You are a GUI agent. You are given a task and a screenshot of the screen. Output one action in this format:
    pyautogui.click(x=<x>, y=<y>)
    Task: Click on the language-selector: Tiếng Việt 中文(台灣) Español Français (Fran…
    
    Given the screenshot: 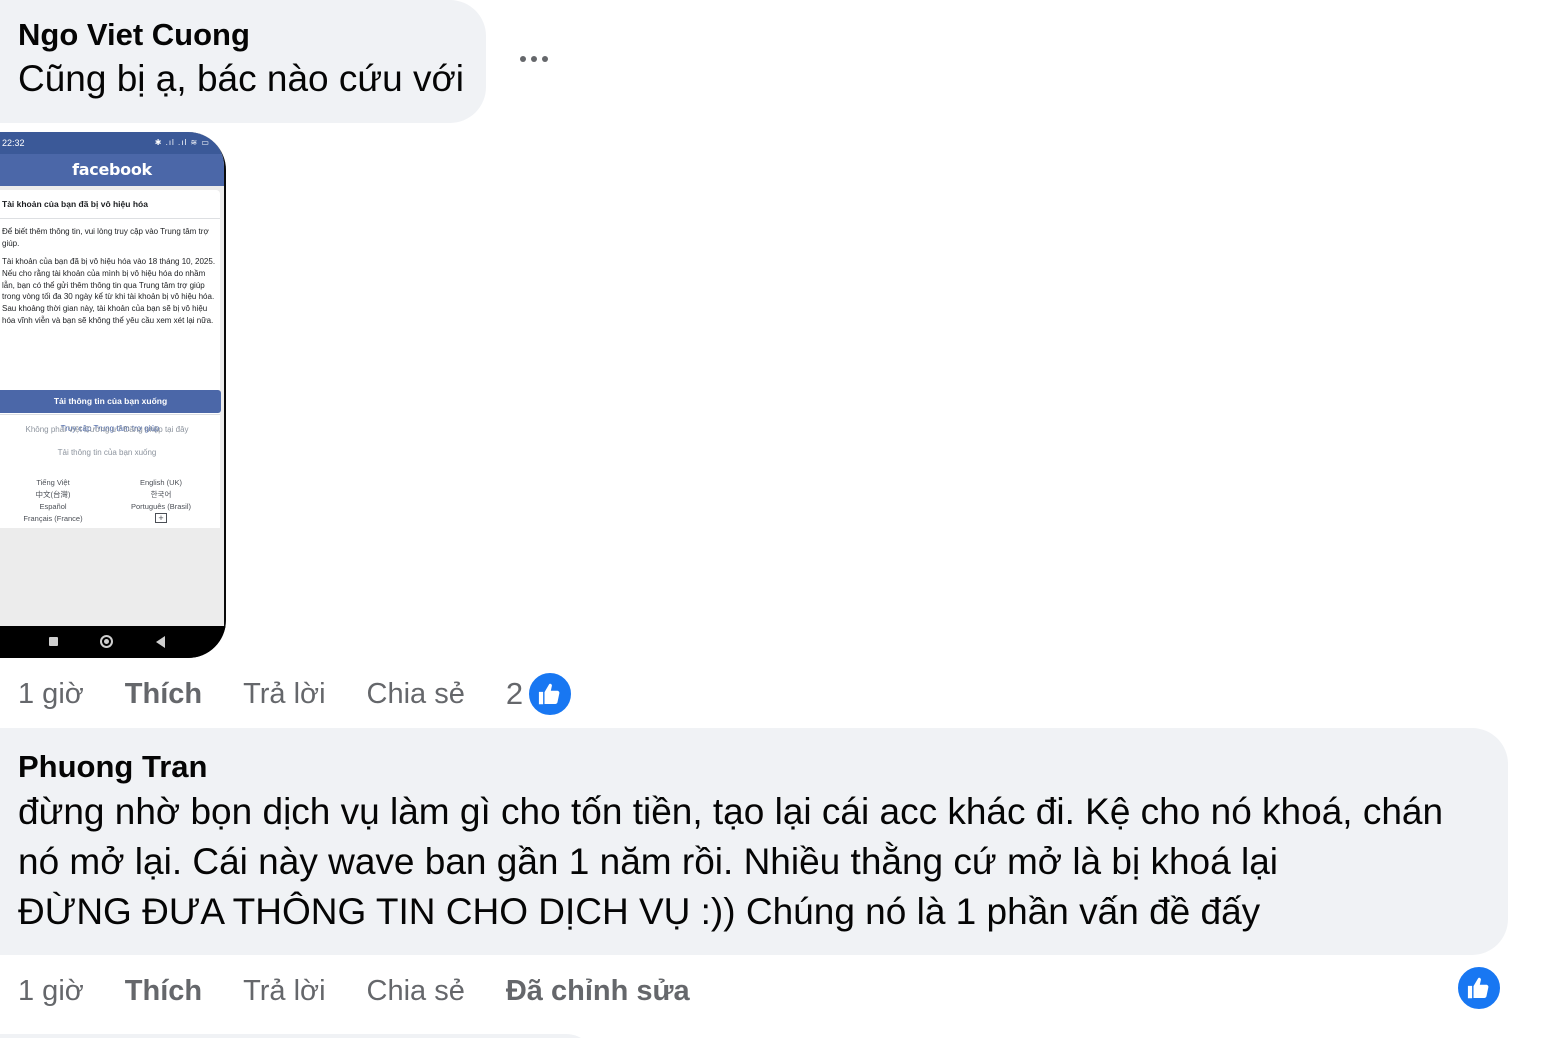 What is the action you would take?
    pyautogui.click(x=110, y=500)
    